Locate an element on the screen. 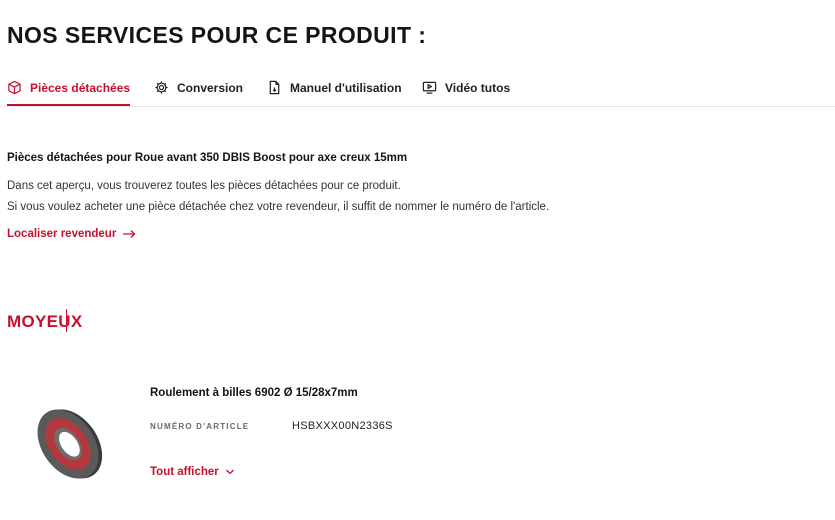 The image size is (835, 520). chevron-down-icon is located at coordinates (229, 472).